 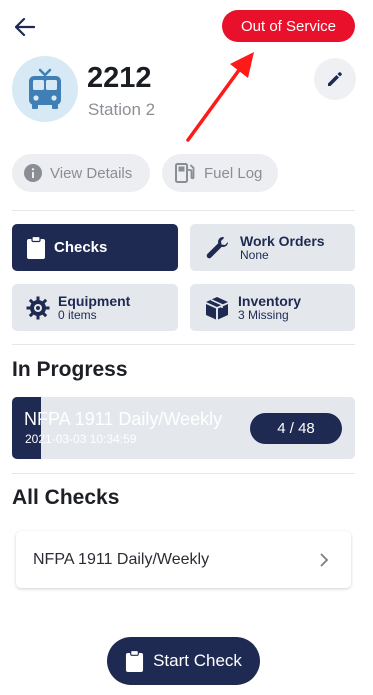 What do you see at coordinates (70, 369) in the screenshot?
I see `in-progress-heading: In Progress` at bounding box center [70, 369].